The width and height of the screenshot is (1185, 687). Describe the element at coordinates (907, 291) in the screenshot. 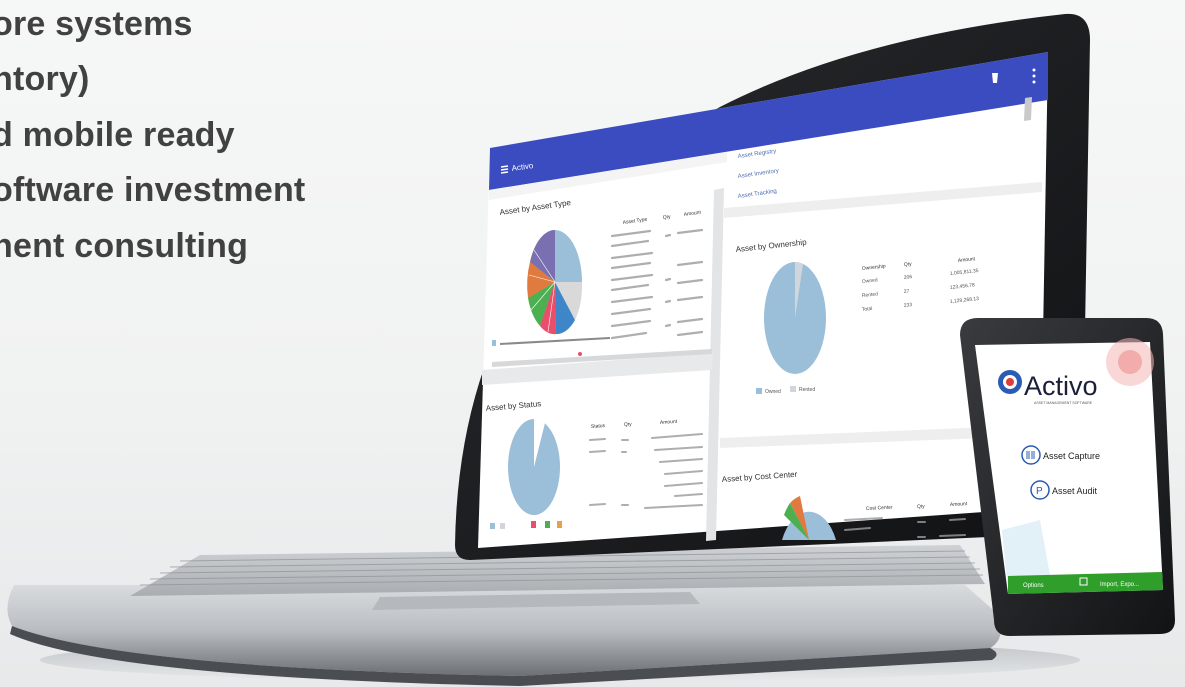

I see `own-row-2-qty: 27` at that location.